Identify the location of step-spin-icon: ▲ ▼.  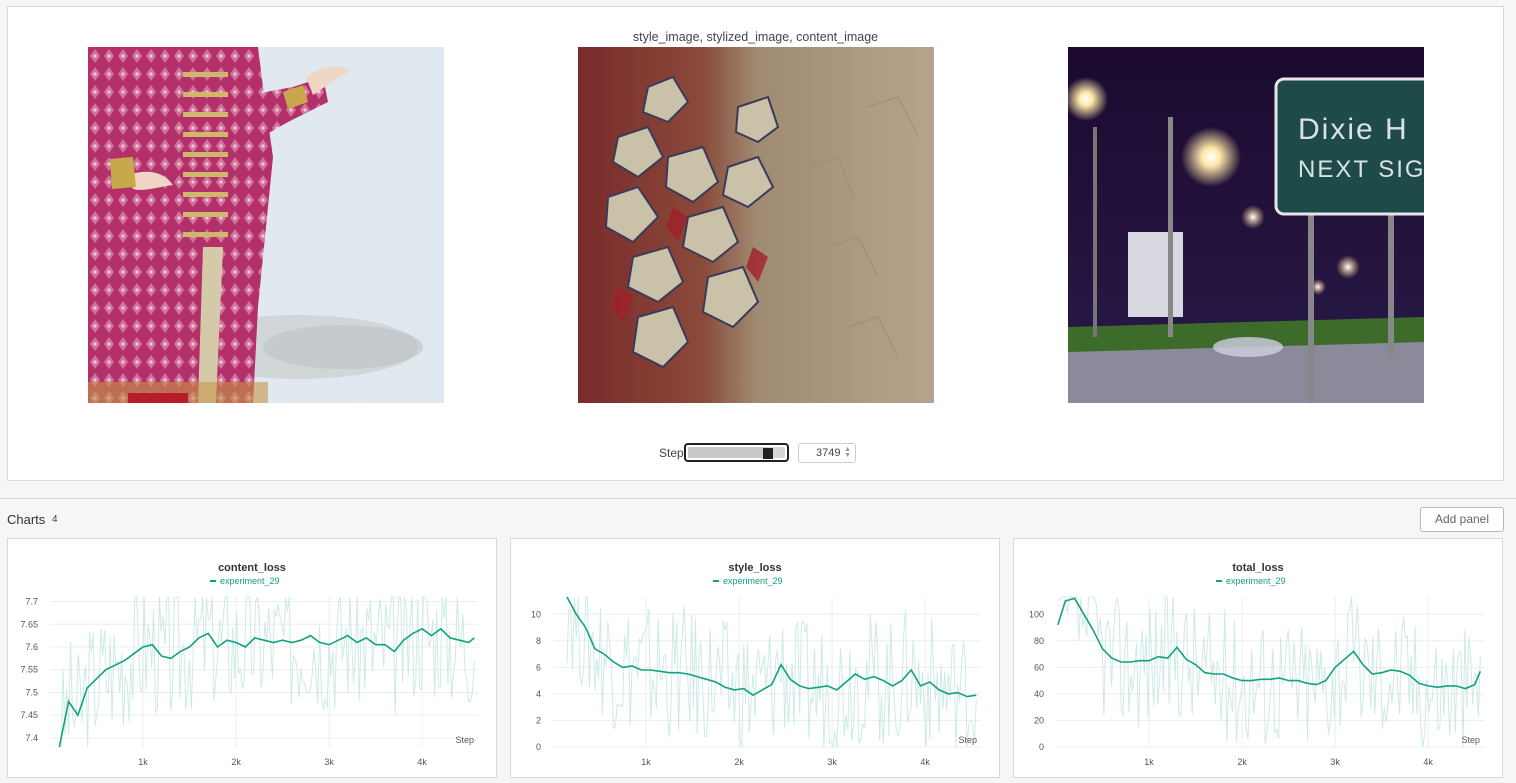
(847, 452).